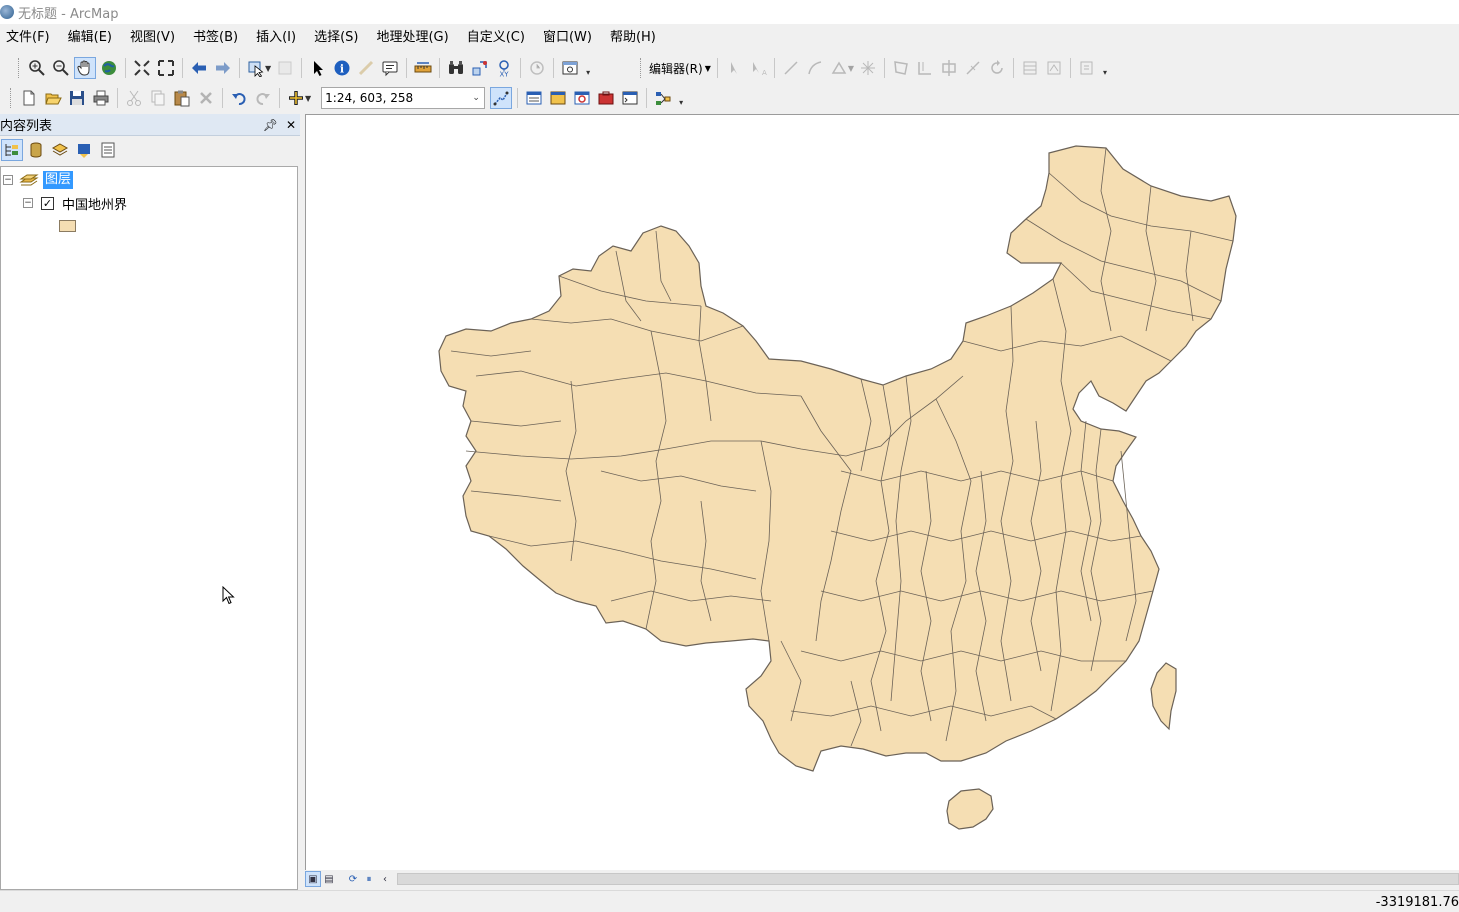 The height and width of the screenshot is (912, 1459). I want to click on create-features-icon, so click(1087, 68).